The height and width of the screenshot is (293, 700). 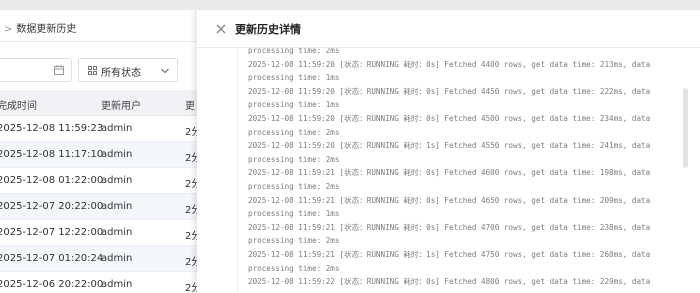 What do you see at coordinates (165, 71) in the screenshot?
I see `chevron-down-icon` at bounding box center [165, 71].